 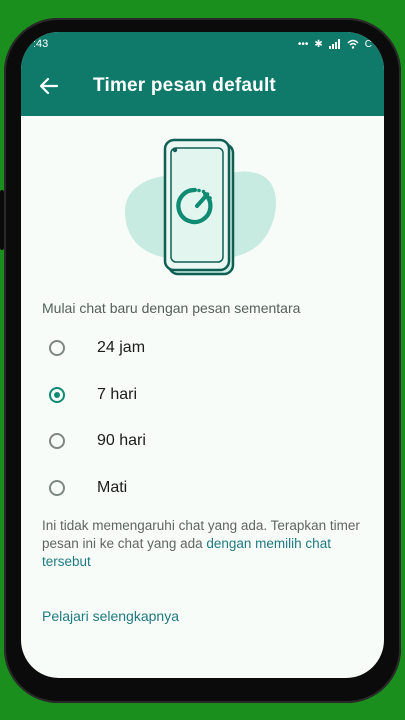 What do you see at coordinates (191, 488) in the screenshot?
I see `option-mati: Mati` at bounding box center [191, 488].